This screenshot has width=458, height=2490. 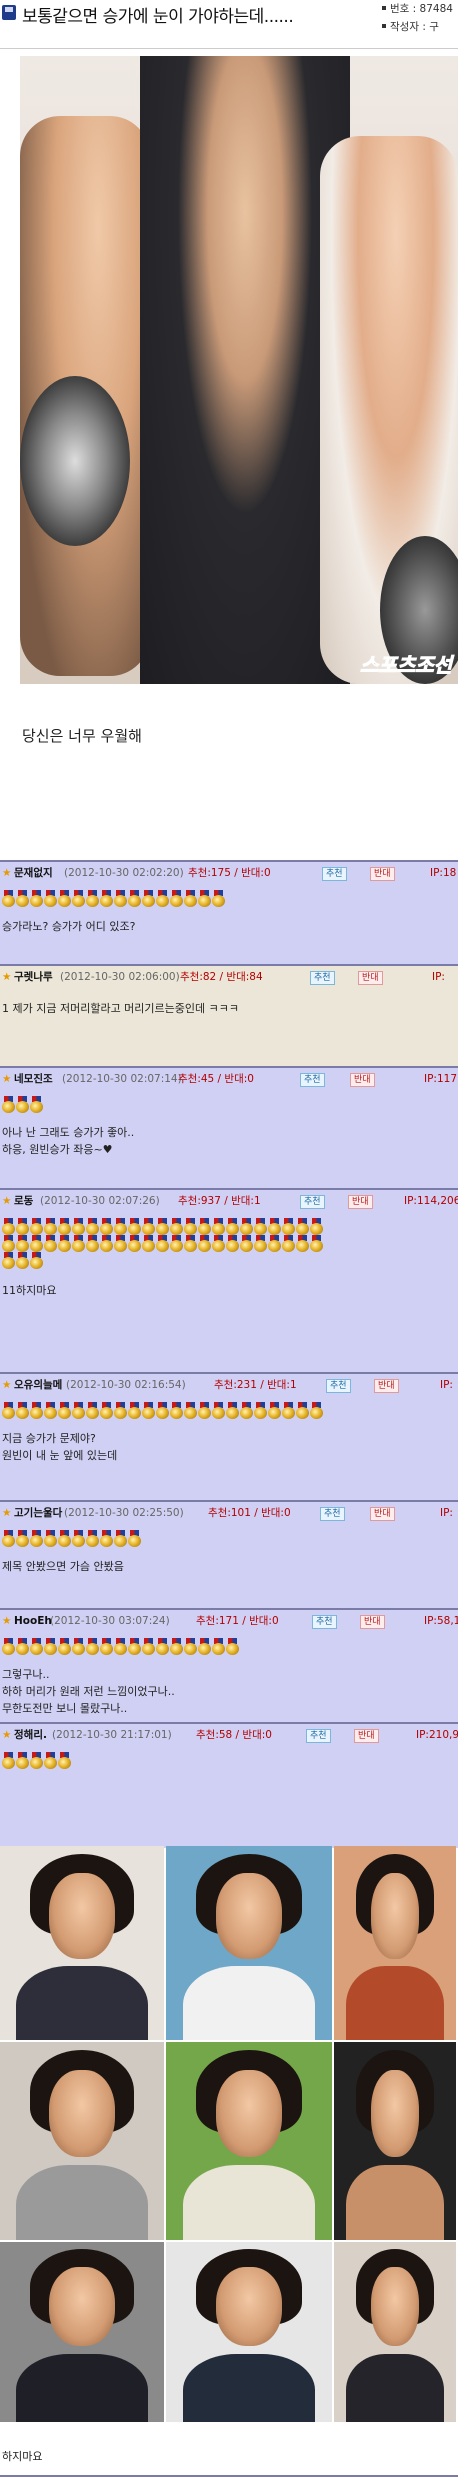 What do you see at coordinates (438, 977) in the screenshot?
I see `comment-ip: IP:` at bounding box center [438, 977].